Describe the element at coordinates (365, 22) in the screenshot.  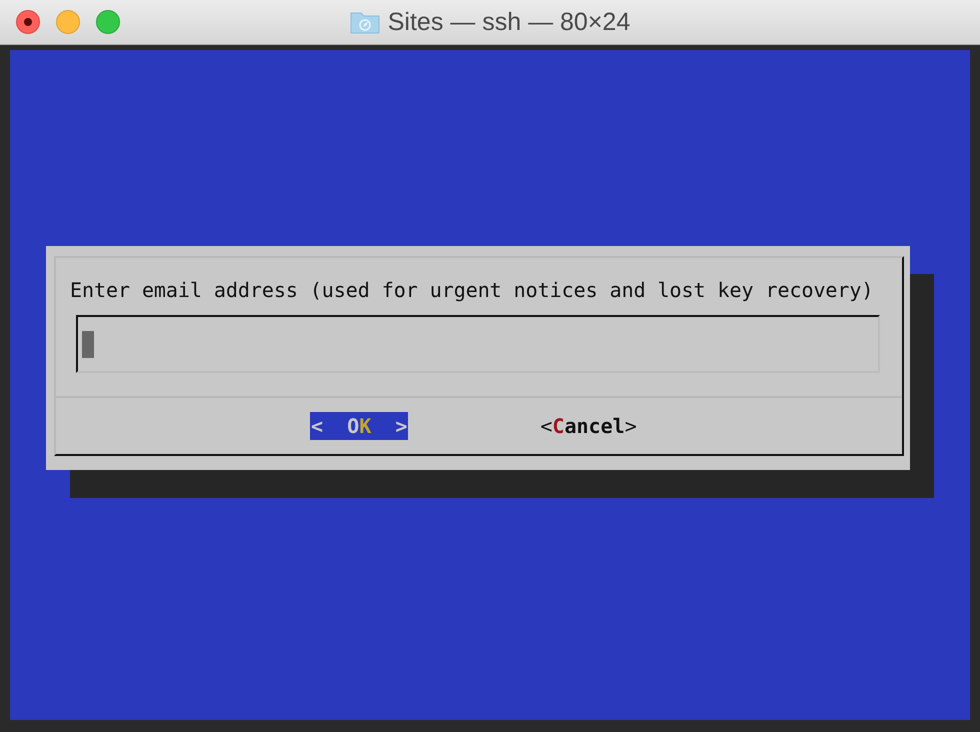
I see `folder-icon` at that location.